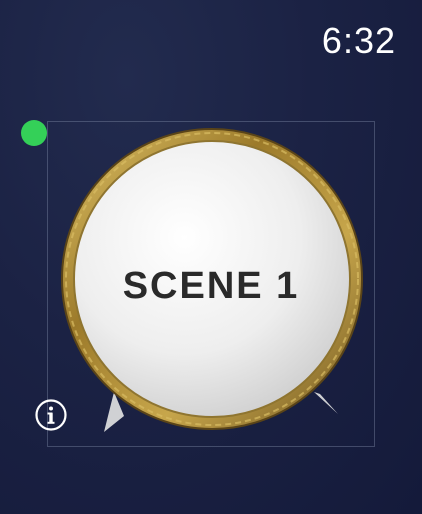  I want to click on dial-leg-right, so click(326, 403).